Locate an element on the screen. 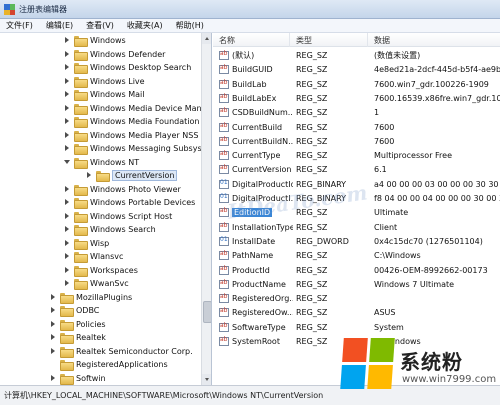  menu-view: 查看(V) is located at coordinates (100, 25).